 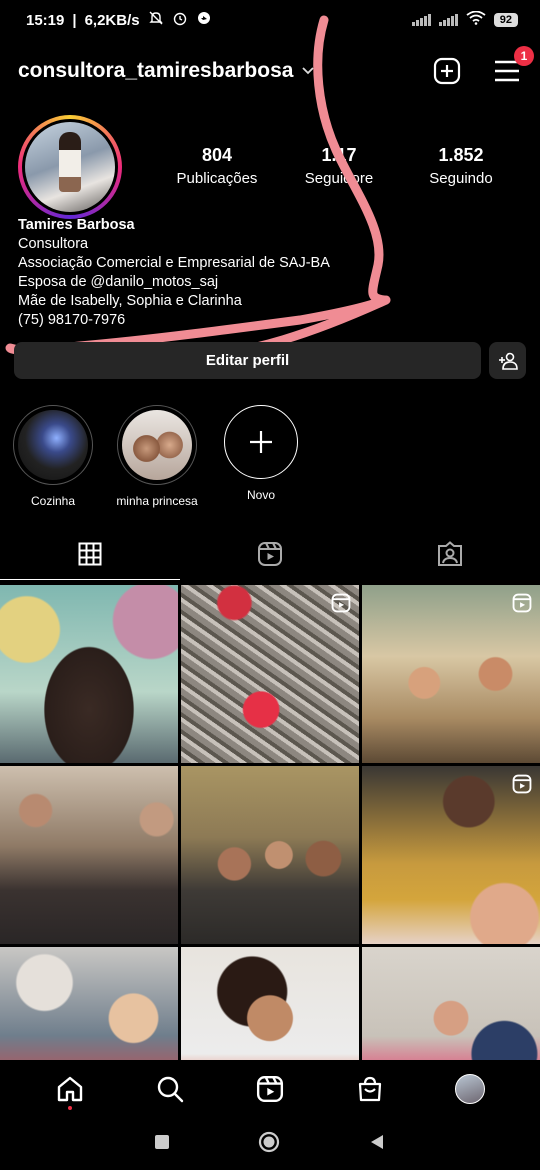 What do you see at coordinates (476, 19) in the screenshot?
I see `wifi-icon` at bounding box center [476, 19].